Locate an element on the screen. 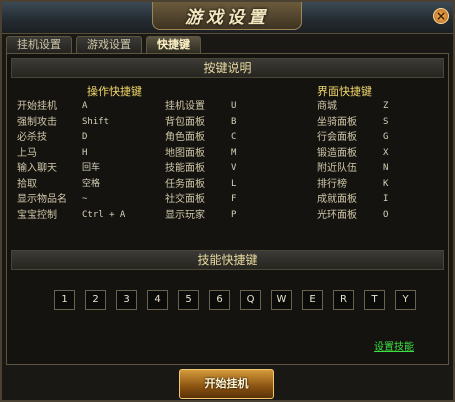 The image size is (455, 402). shortcut-action-label: 任务面板 is located at coordinates (185, 184).